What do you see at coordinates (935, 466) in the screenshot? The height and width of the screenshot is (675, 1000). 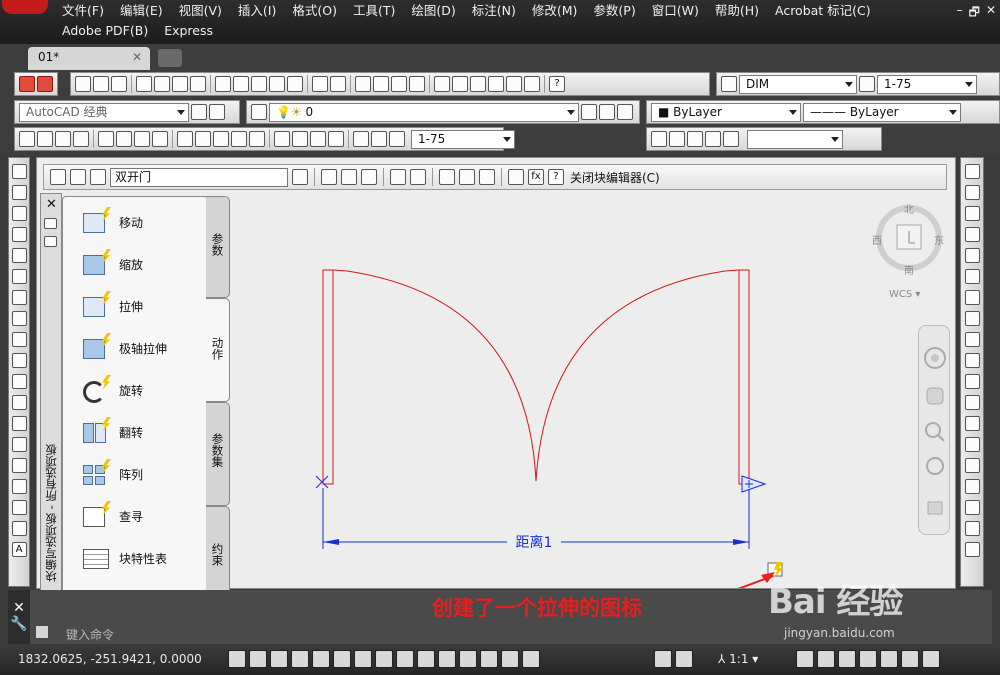 I see `orbit-icon` at bounding box center [935, 466].